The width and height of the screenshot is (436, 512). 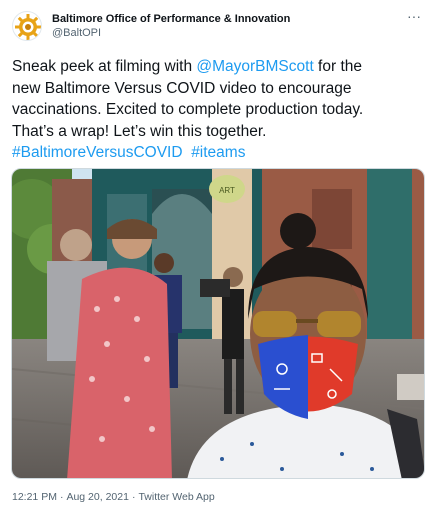 What do you see at coordinates (171, 33) in the screenshot?
I see `author-handle: @BaltOPI` at bounding box center [171, 33].